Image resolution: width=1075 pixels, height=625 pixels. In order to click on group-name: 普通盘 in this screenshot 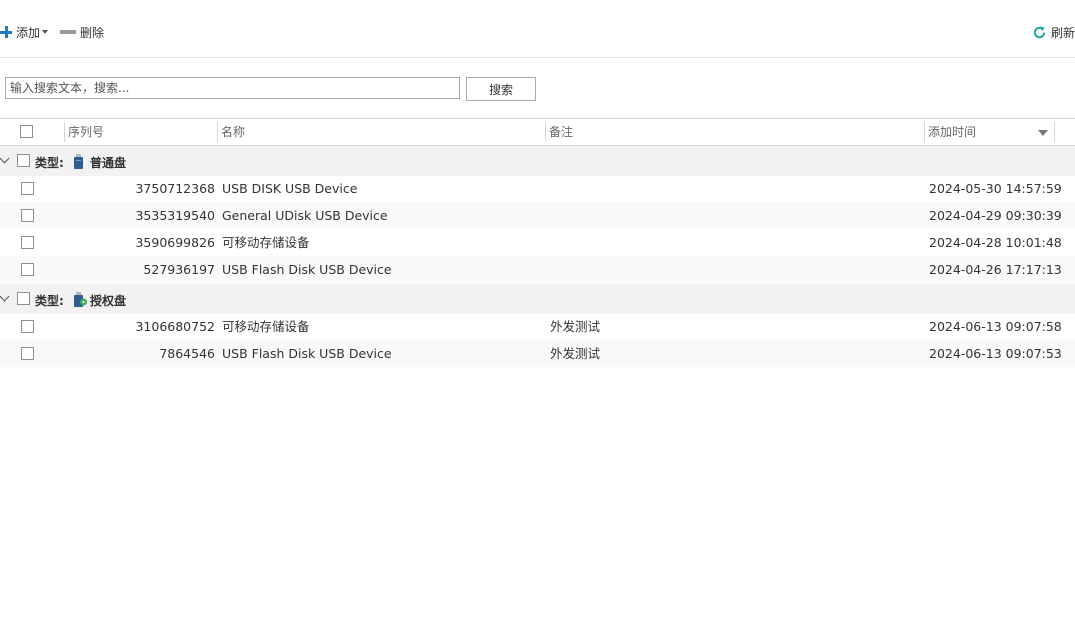, I will do `click(108, 163)`.